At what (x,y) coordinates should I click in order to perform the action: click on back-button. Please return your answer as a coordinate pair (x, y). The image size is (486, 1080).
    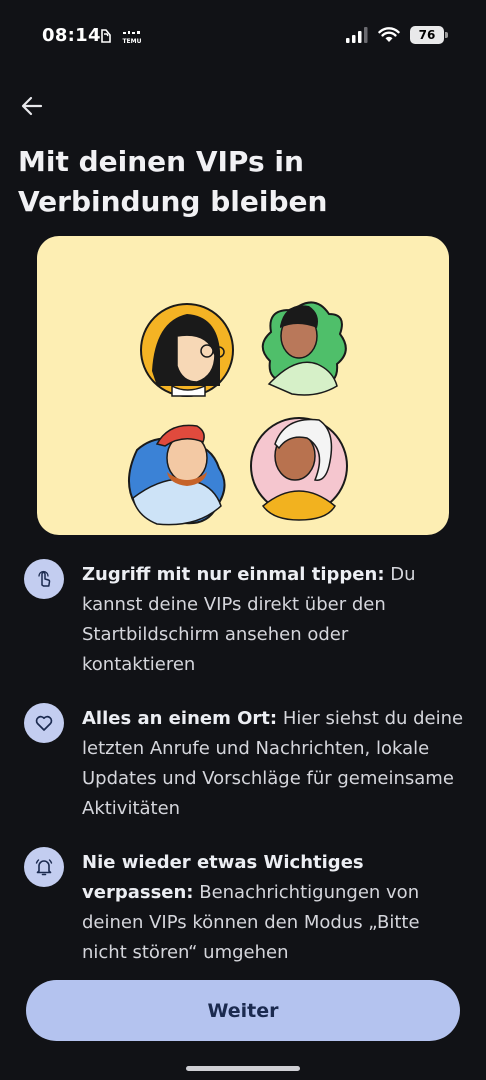
    Looking at the image, I should click on (32, 106).